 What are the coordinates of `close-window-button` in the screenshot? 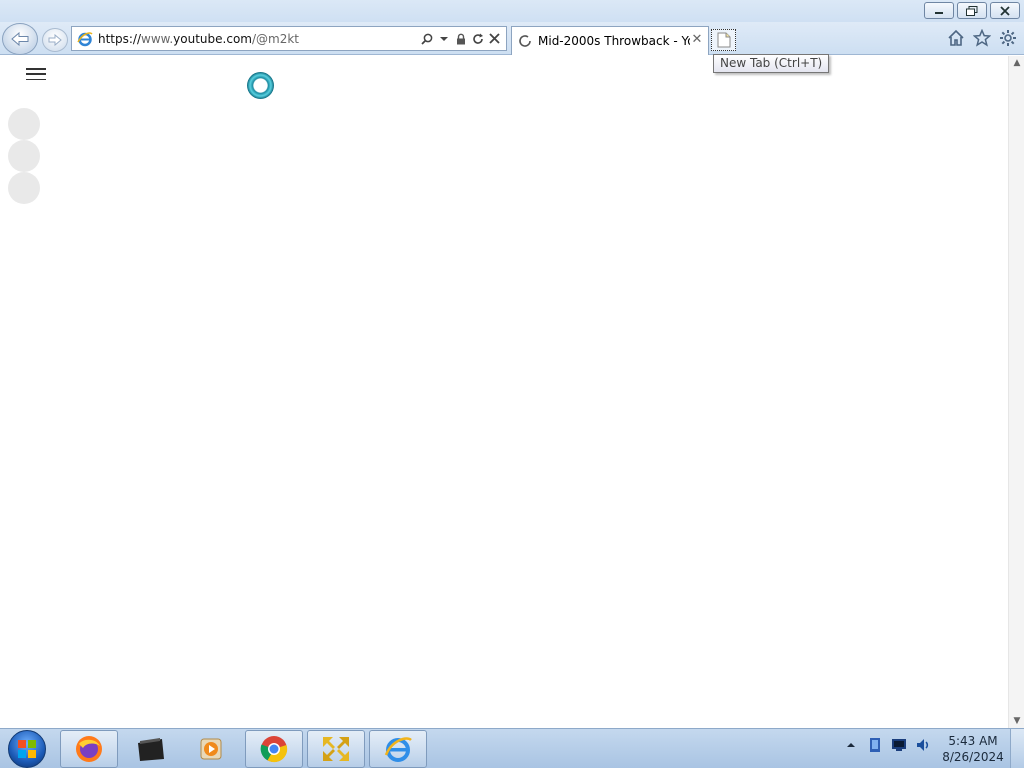 It's located at (1005, 10).